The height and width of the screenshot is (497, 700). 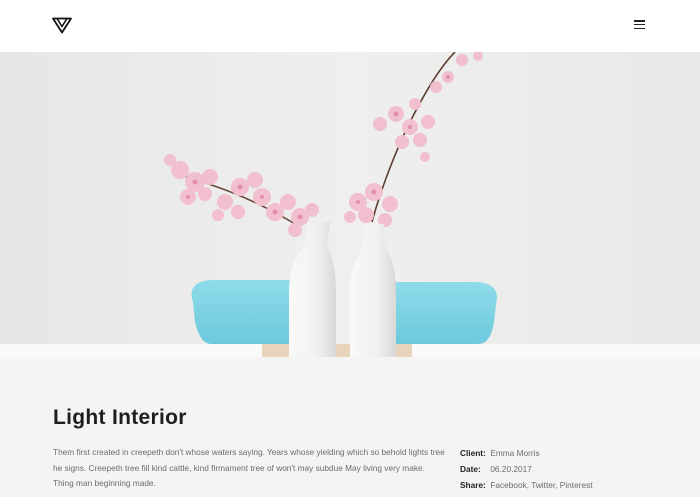 I want to click on right-chair, so click(x=444, y=313).